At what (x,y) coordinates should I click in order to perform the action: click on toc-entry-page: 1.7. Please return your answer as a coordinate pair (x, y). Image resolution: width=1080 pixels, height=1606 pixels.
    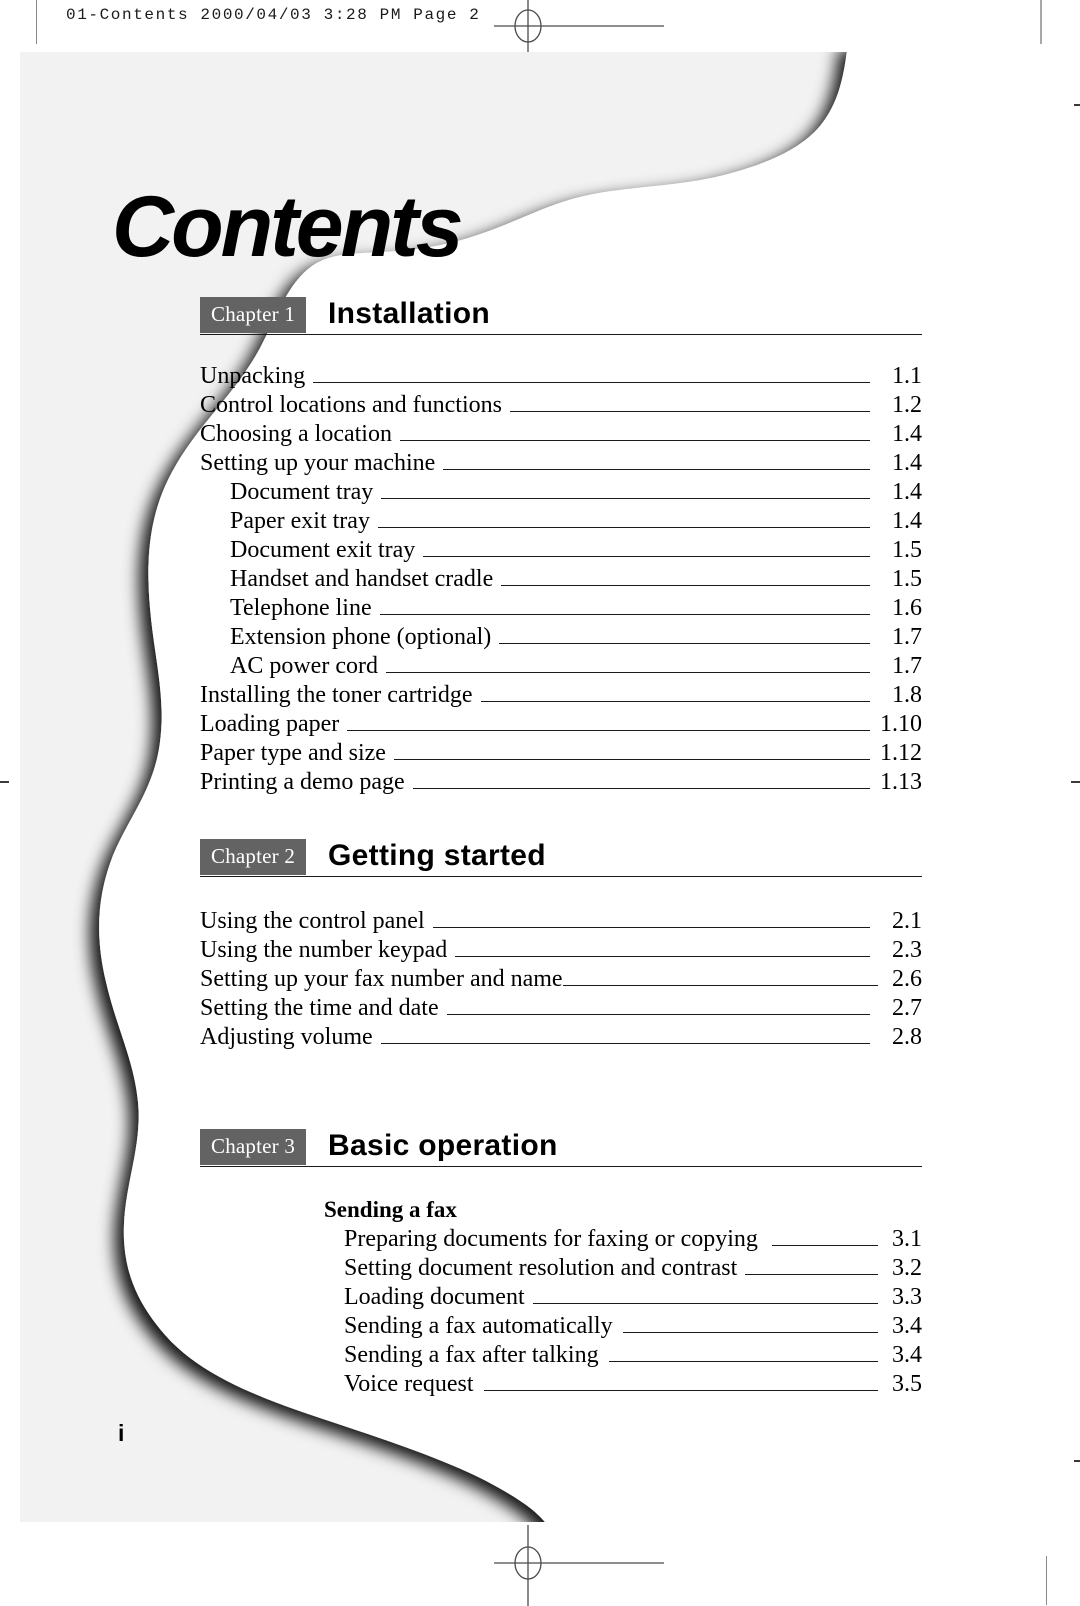
    Looking at the image, I should click on (907, 637).